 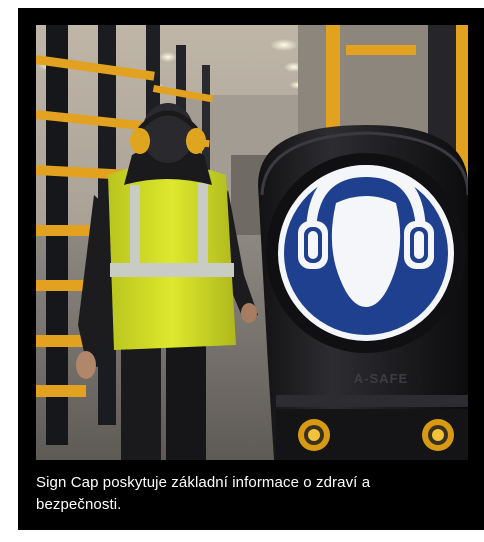 What do you see at coordinates (381, 378) in the screenshot?
I see `post-brand-text: A-SAFE` at bounding box center [381, 378].